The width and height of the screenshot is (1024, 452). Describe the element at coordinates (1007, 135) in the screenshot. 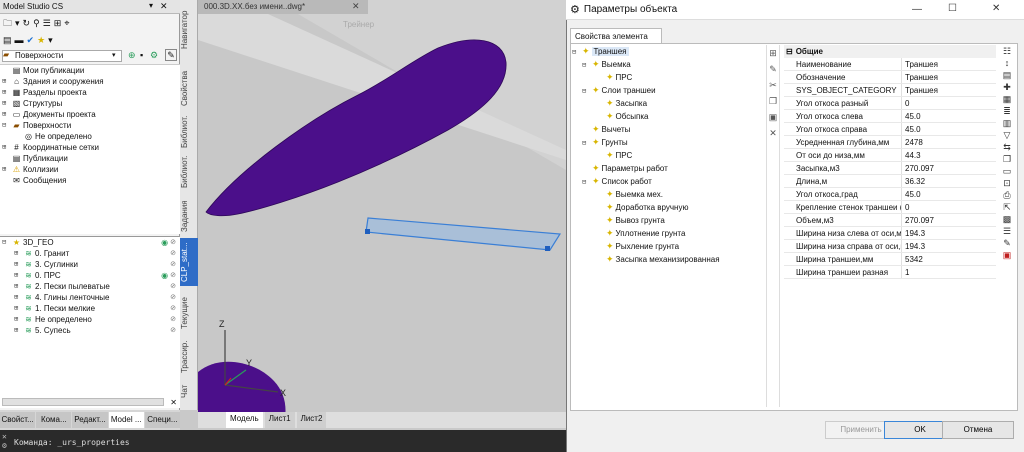

I see `filter-icon: ▽` at that location.